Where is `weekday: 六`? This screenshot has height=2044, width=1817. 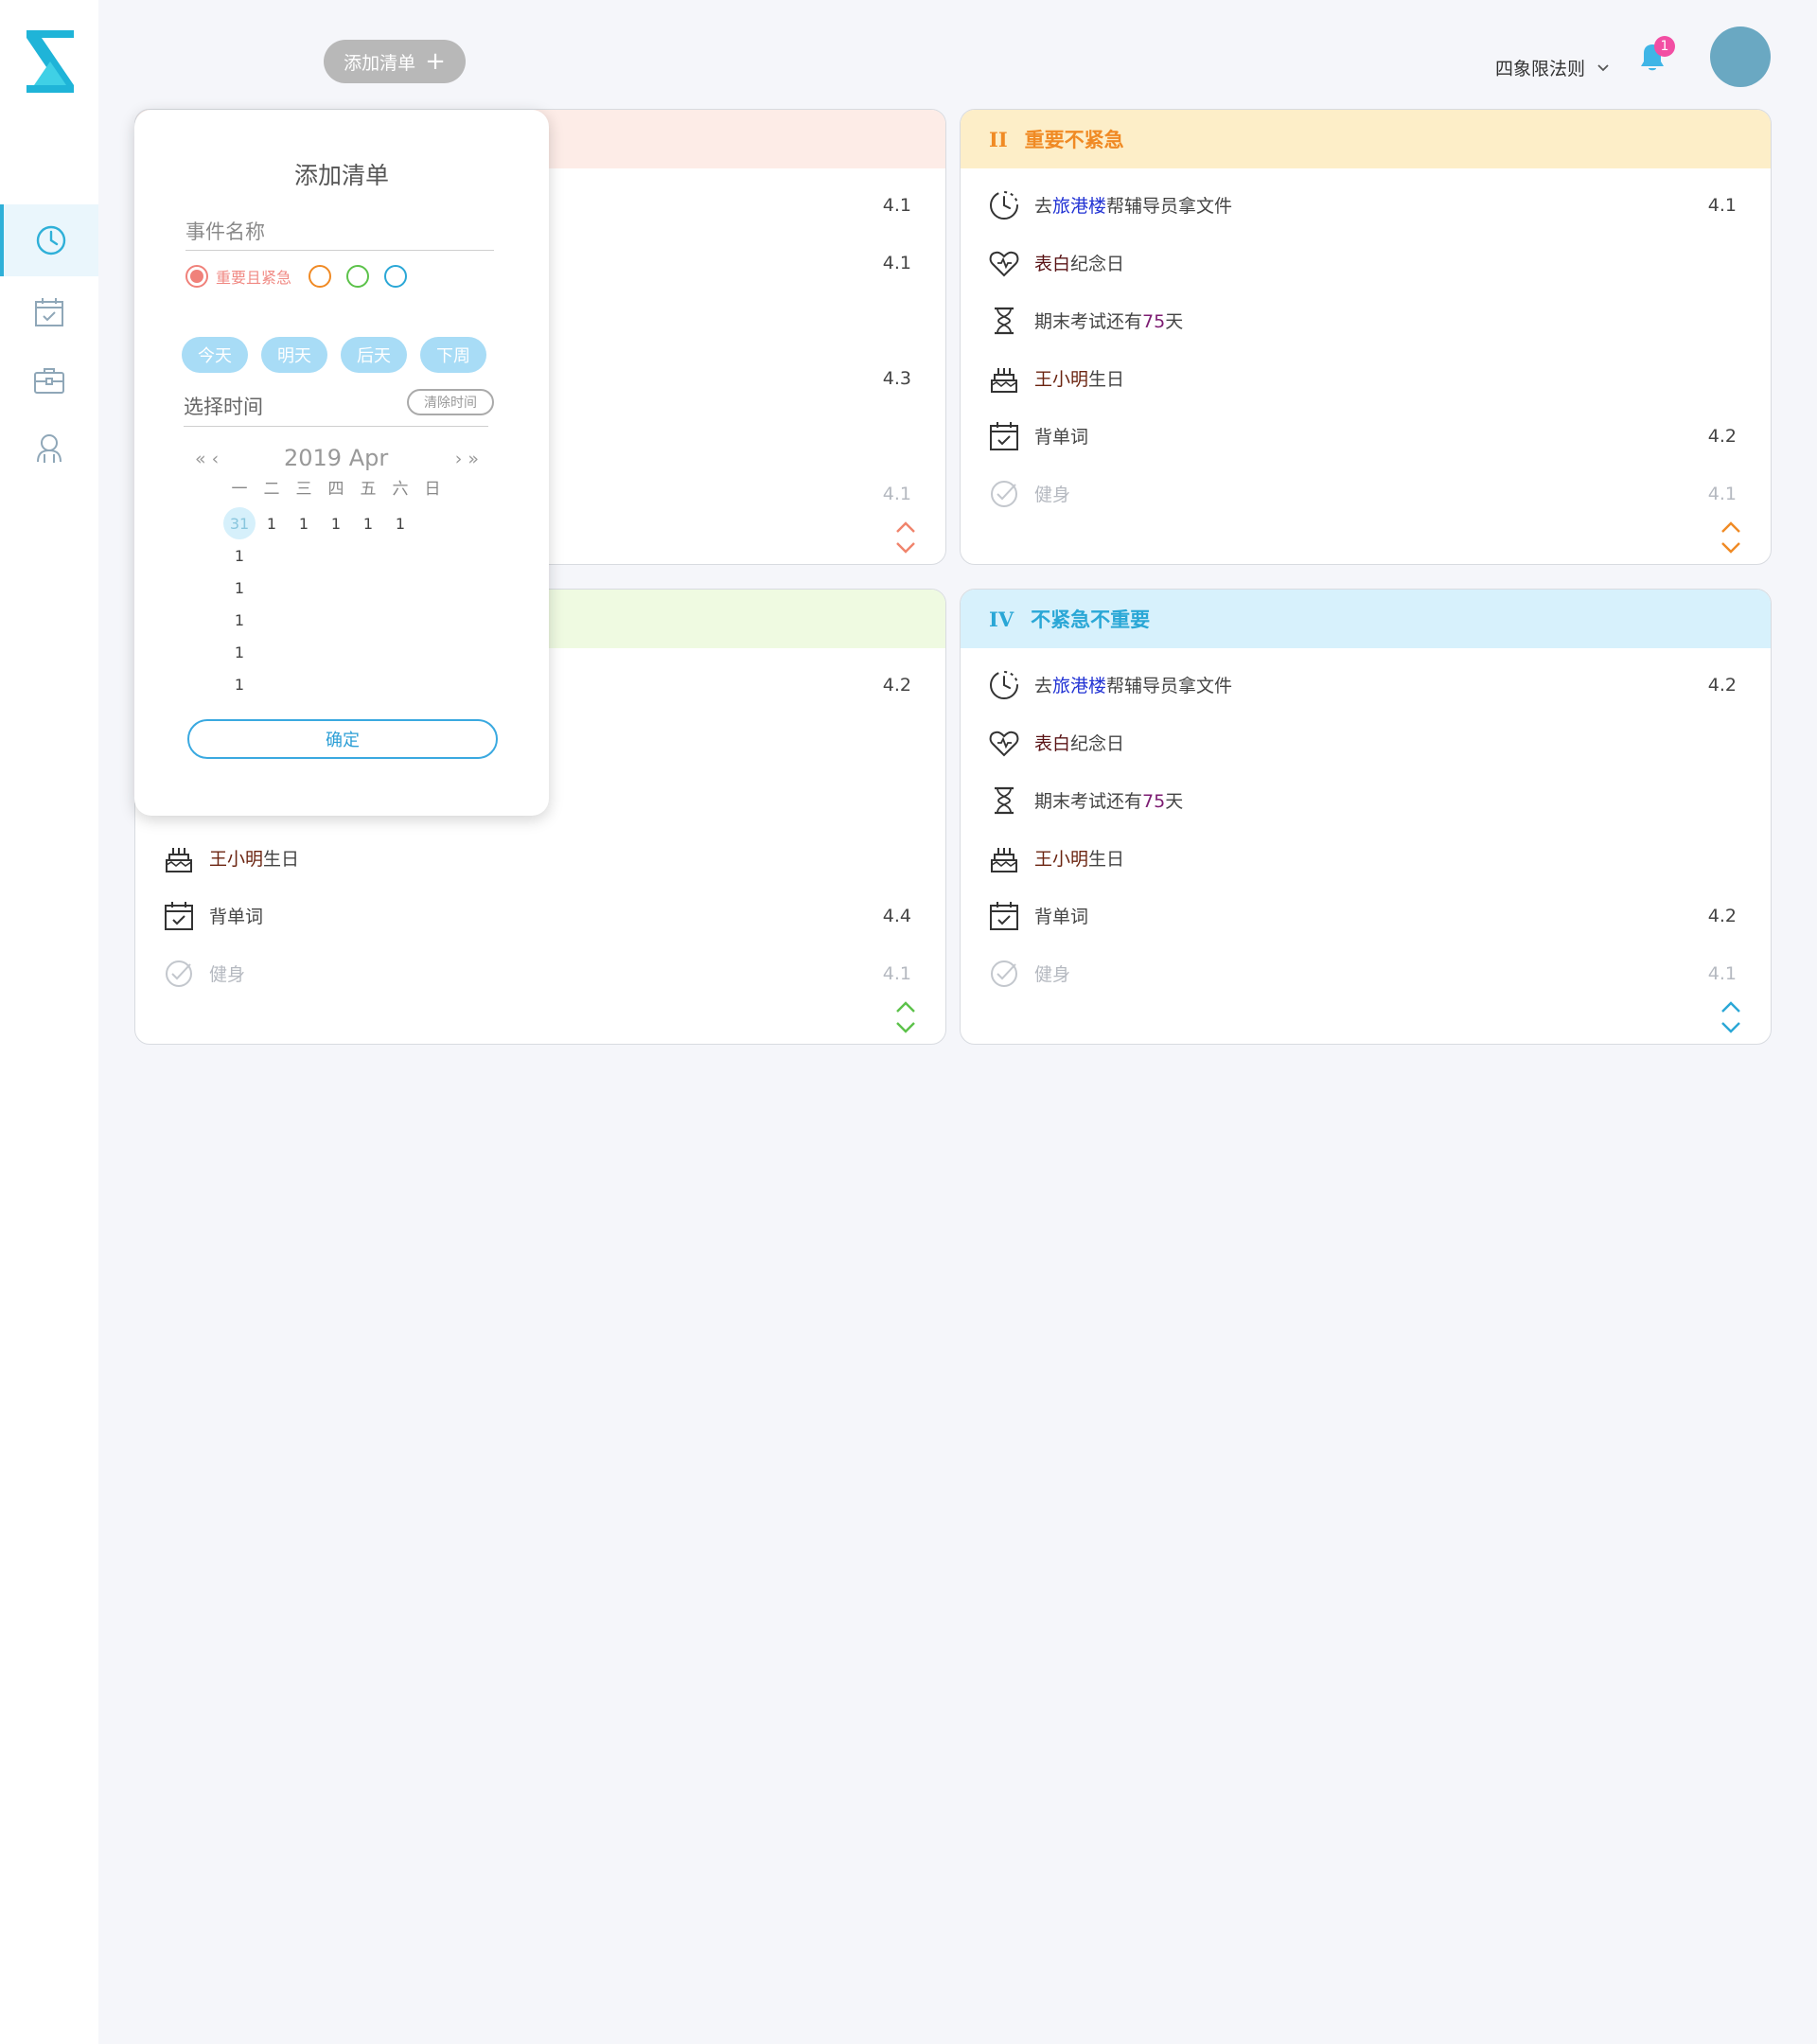
weekday: 六 is located at coordinates (400, 489).